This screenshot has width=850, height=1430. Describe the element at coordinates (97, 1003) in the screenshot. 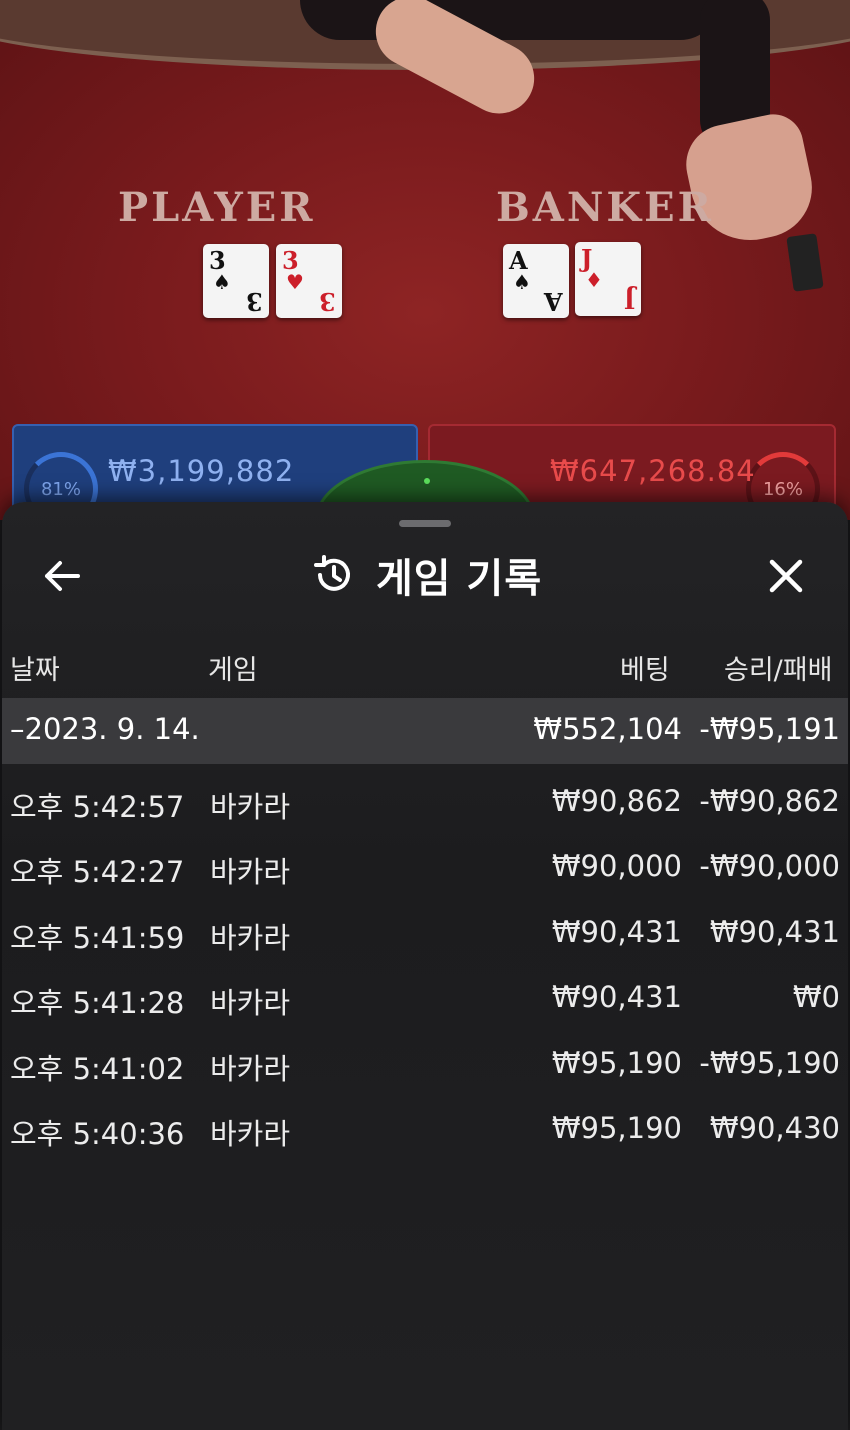

I see `row-time: 오후 5:41:28` at that location.